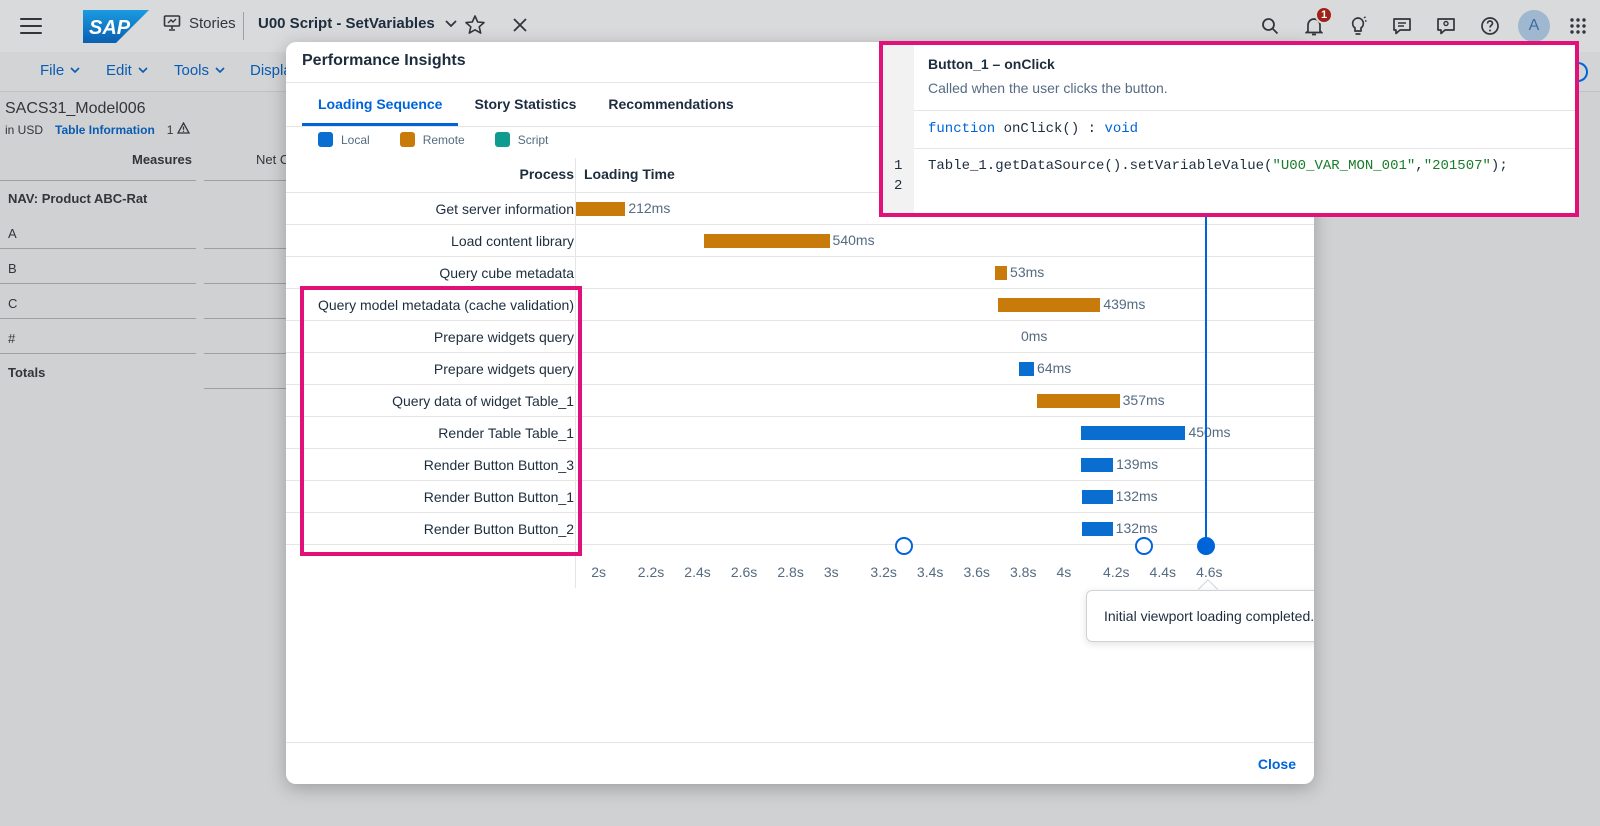 The image size is (1600, 826). Describe the element at coordinates (883, 572) in the screenshot. I see `axis-tick-label: 3.2s` at that location.